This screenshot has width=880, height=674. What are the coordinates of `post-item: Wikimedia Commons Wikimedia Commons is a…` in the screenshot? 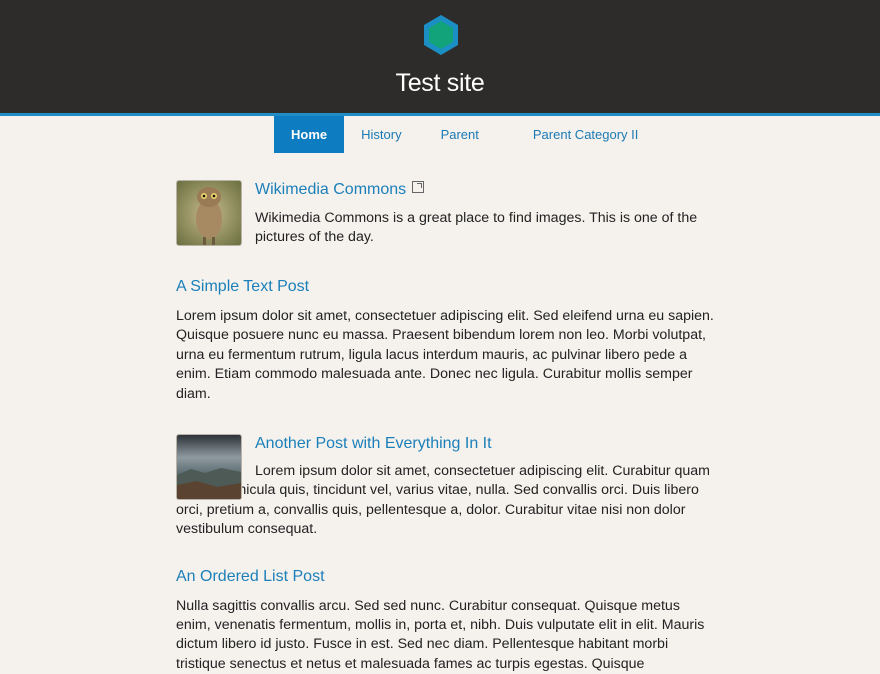 It's located at (446, 220).